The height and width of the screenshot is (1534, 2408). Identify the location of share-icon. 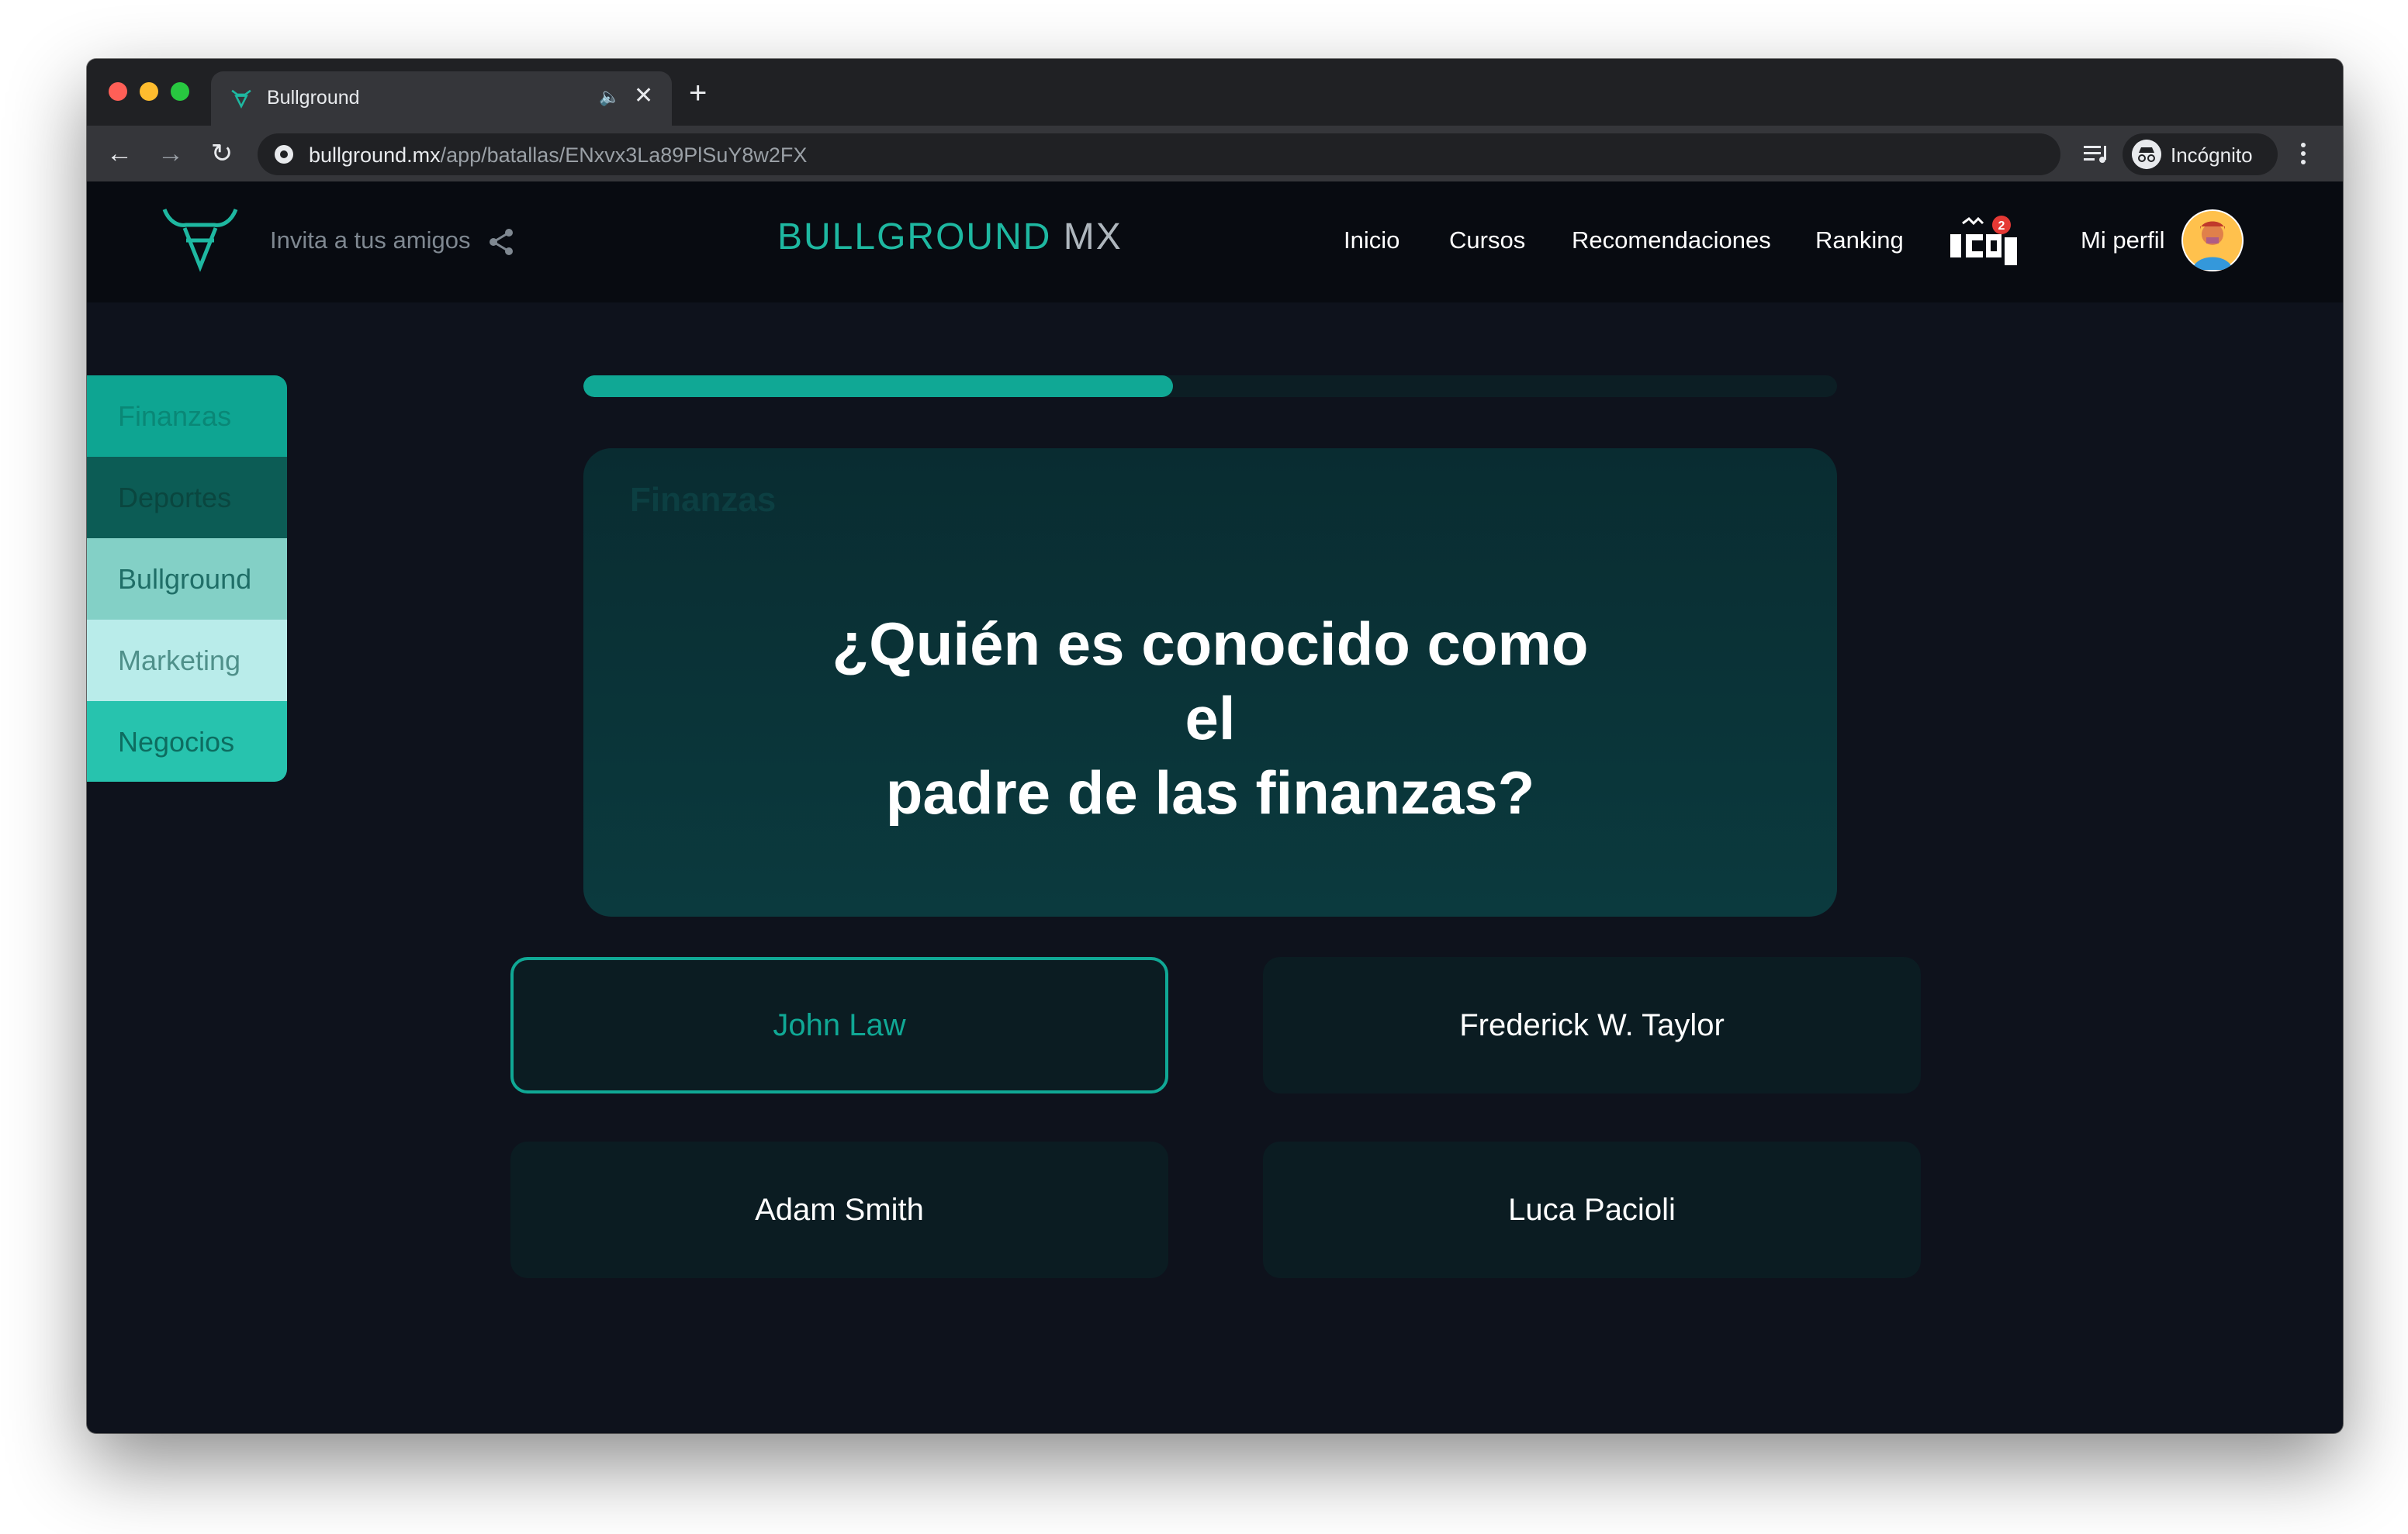
(501, 241).